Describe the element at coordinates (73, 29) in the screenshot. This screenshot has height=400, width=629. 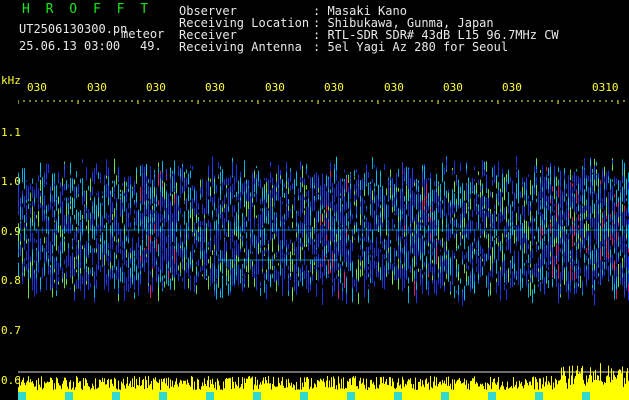
I see `filename: UT2506130300.pn` at that location.